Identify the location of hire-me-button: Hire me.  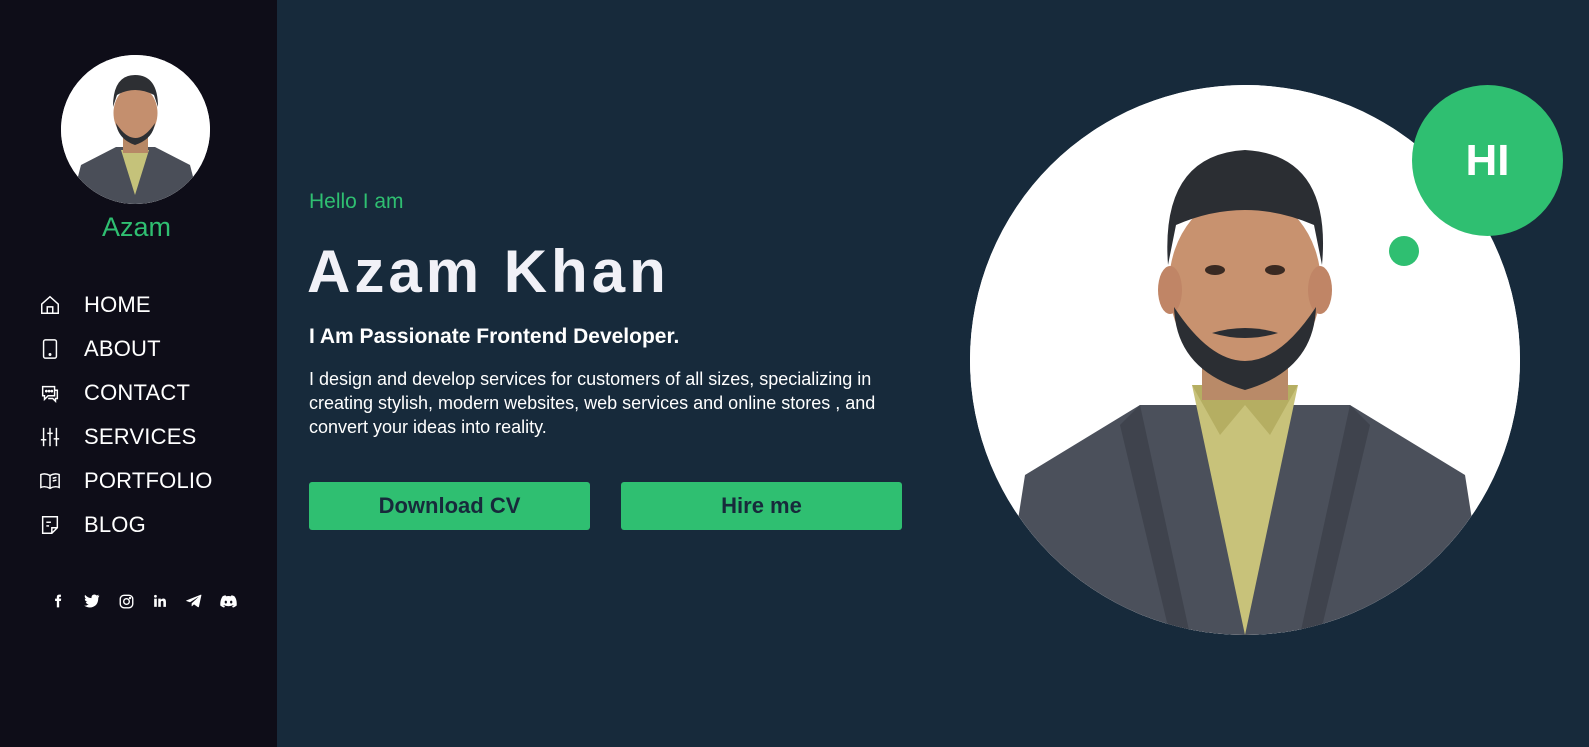
(761, 506).